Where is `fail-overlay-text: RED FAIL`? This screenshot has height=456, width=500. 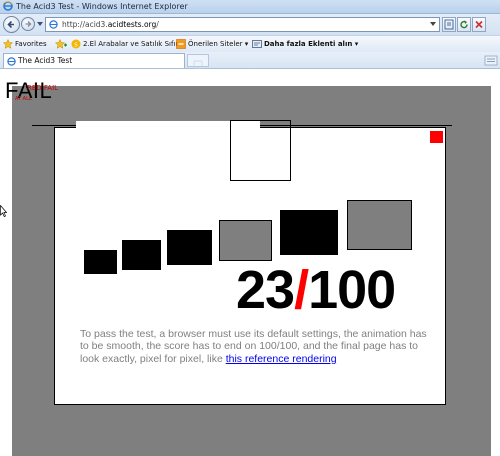
fail-overlay-text: RED FAIL is located at coordinates (43, 88).